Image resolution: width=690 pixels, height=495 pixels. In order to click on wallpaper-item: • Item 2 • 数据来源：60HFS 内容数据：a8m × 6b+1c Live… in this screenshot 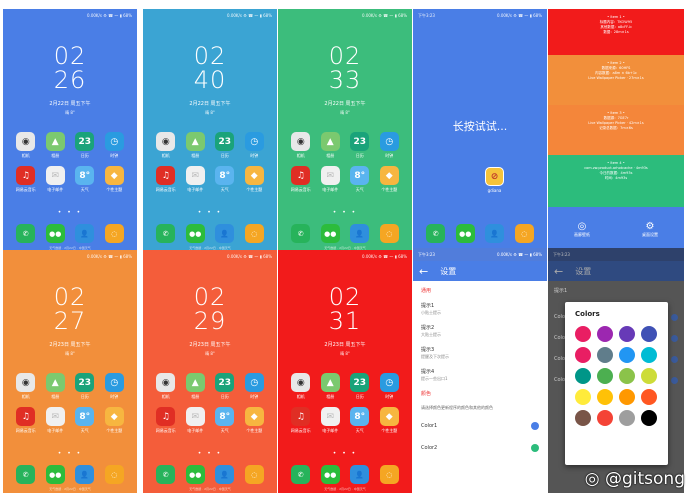, I will do `click(616, 80)`.